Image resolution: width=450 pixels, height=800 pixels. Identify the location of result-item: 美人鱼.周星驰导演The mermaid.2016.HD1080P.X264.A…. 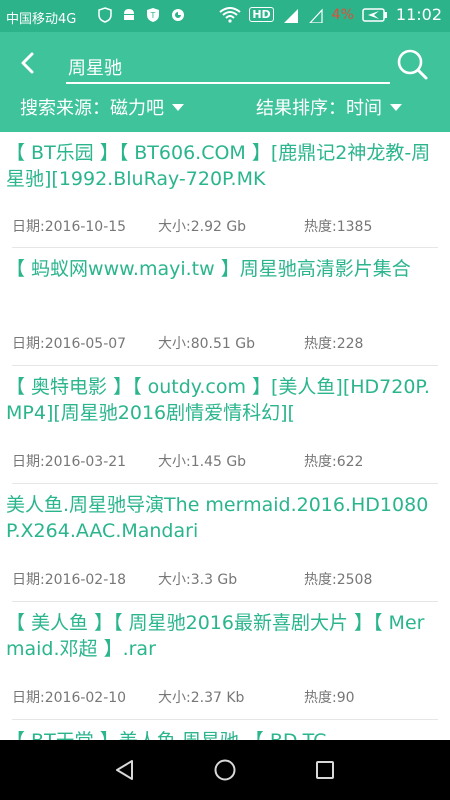
(225, 543).